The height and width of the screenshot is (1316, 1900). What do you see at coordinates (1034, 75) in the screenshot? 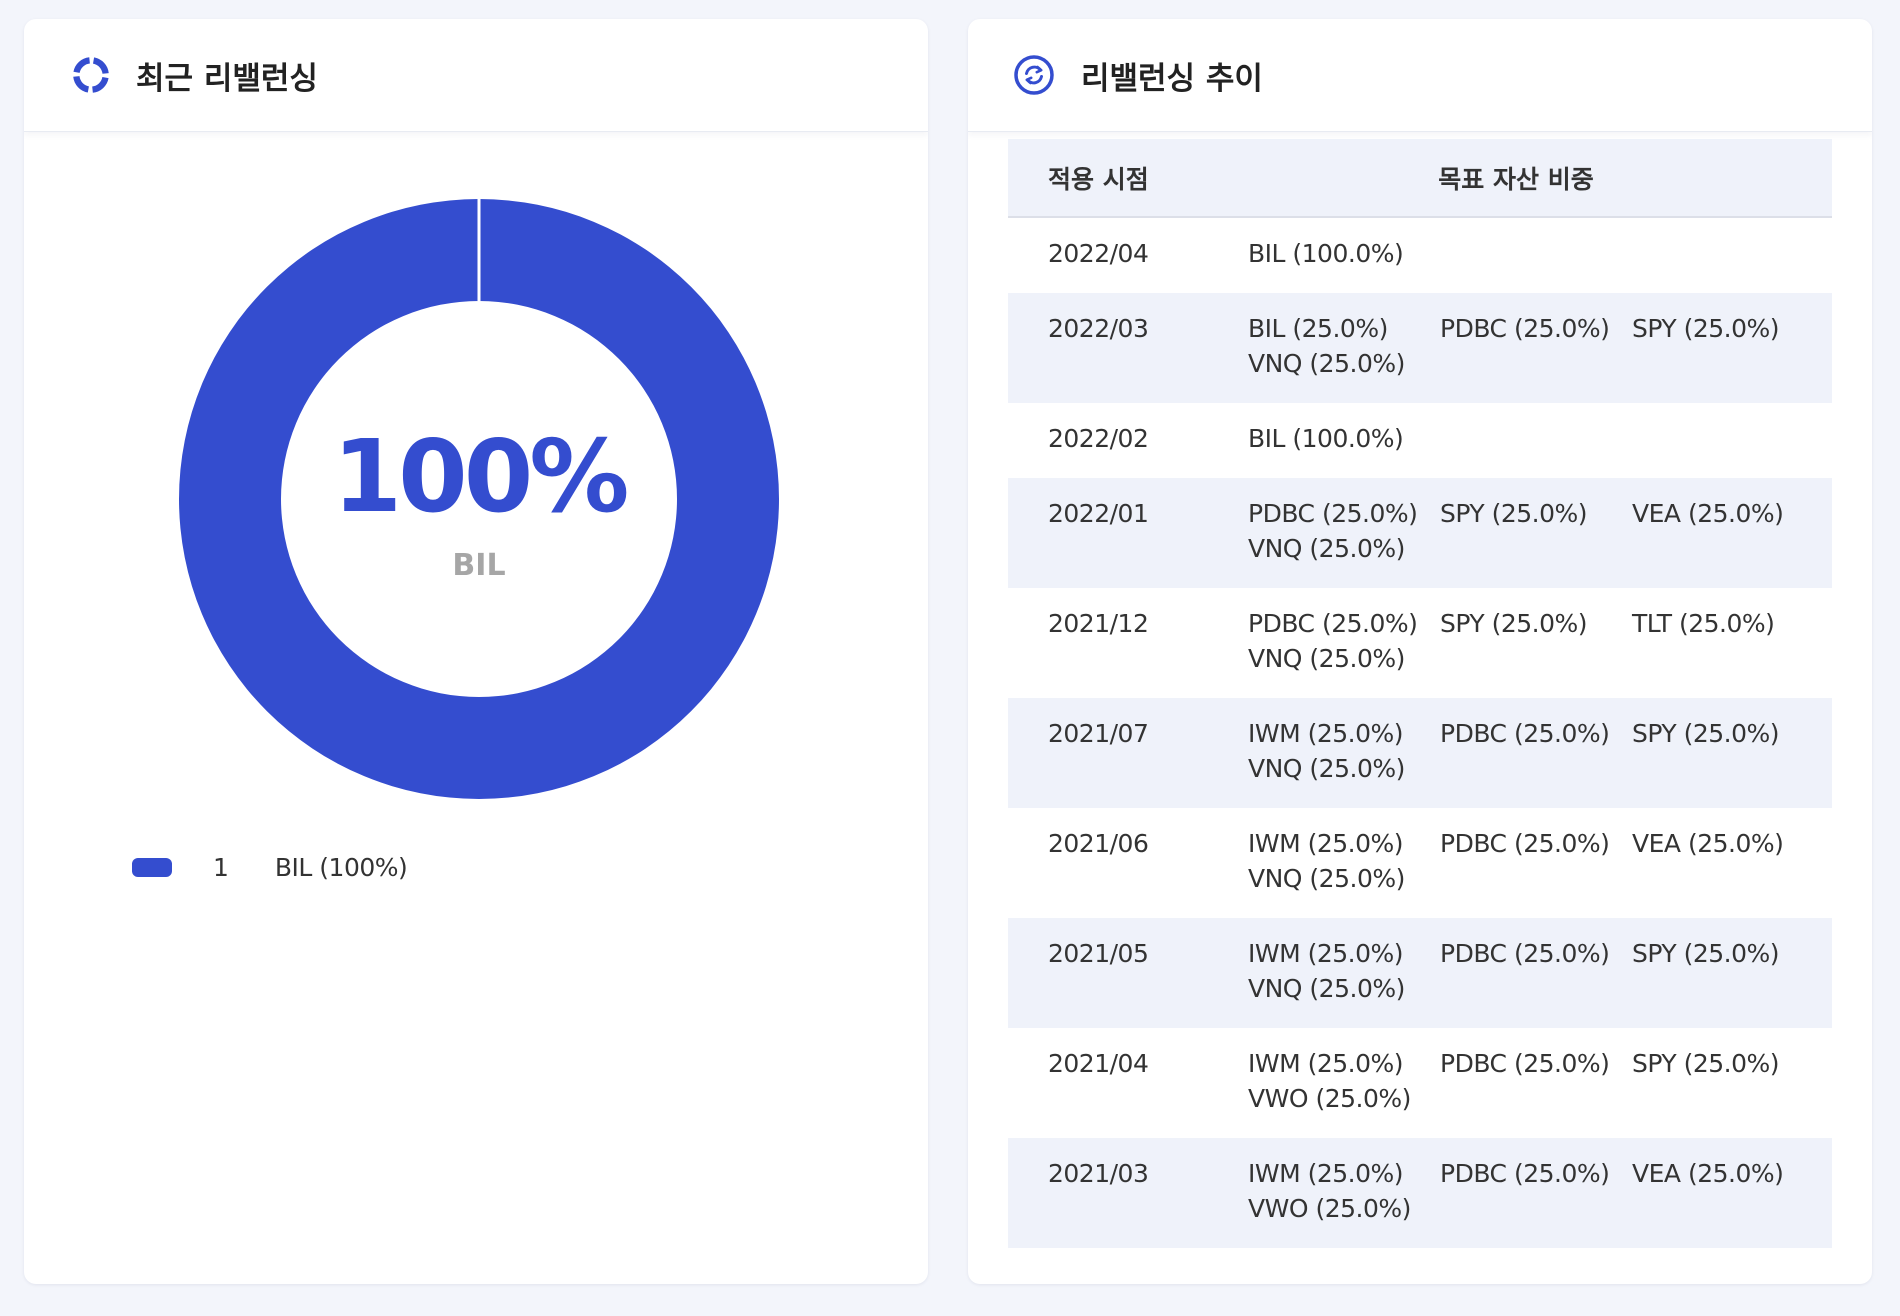
I see `refresh-circle-icon` at bounding box center [1034, 75].